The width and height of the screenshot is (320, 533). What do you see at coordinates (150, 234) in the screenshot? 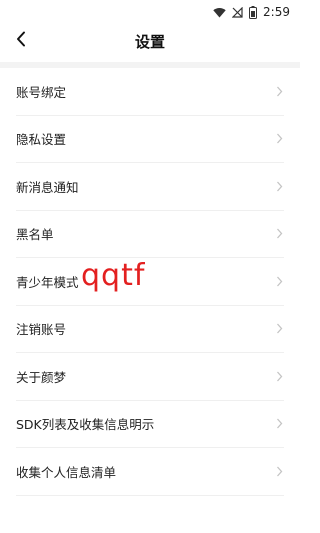
I see `settings-item-blacklist: 黑名单` at bounding box center [150, 234].